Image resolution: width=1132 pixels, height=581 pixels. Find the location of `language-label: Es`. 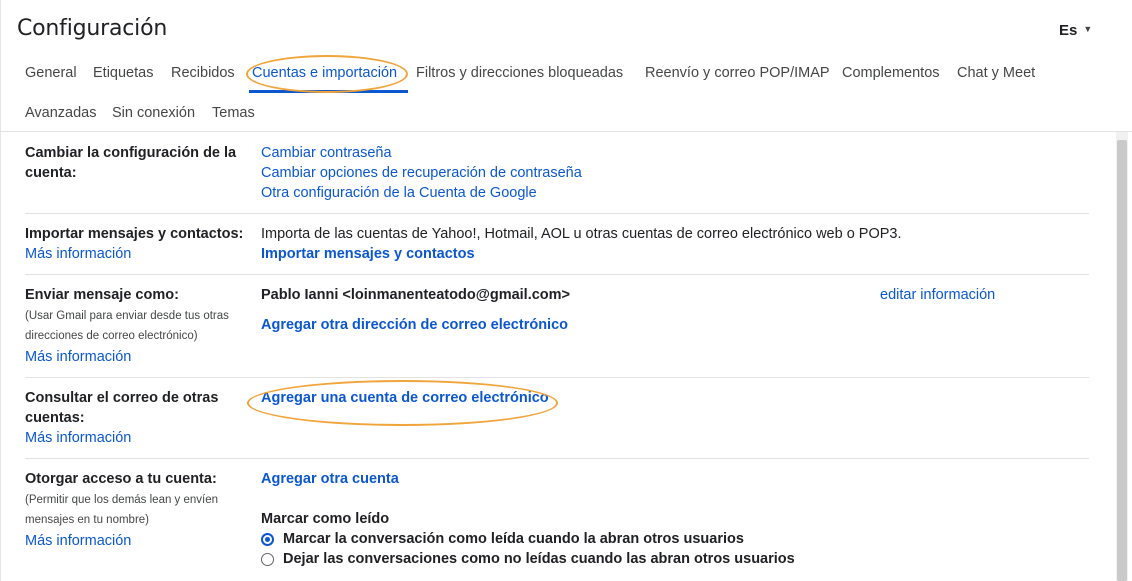

language-label: Es is located at coordinates (1068, 30).